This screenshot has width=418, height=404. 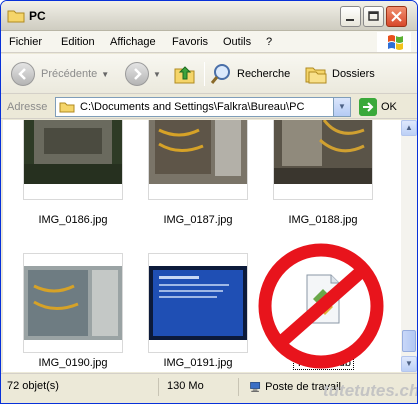 What do you see at coordinates (316, 75) in the screenshot?
I see `folders-icon` at bounding box center [316, 75].